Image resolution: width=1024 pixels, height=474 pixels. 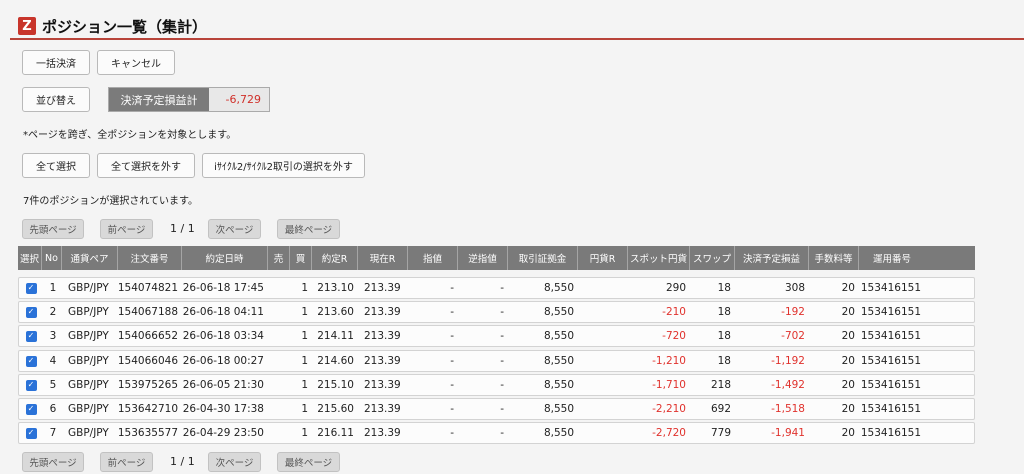 I want to click on select-all-button: 全て選択, so click(x=56, y=165).